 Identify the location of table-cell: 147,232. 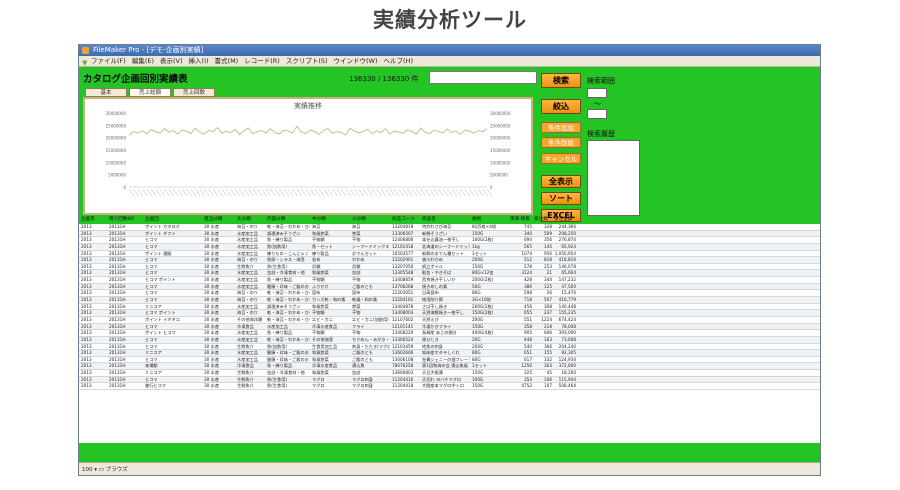
(567, 280).